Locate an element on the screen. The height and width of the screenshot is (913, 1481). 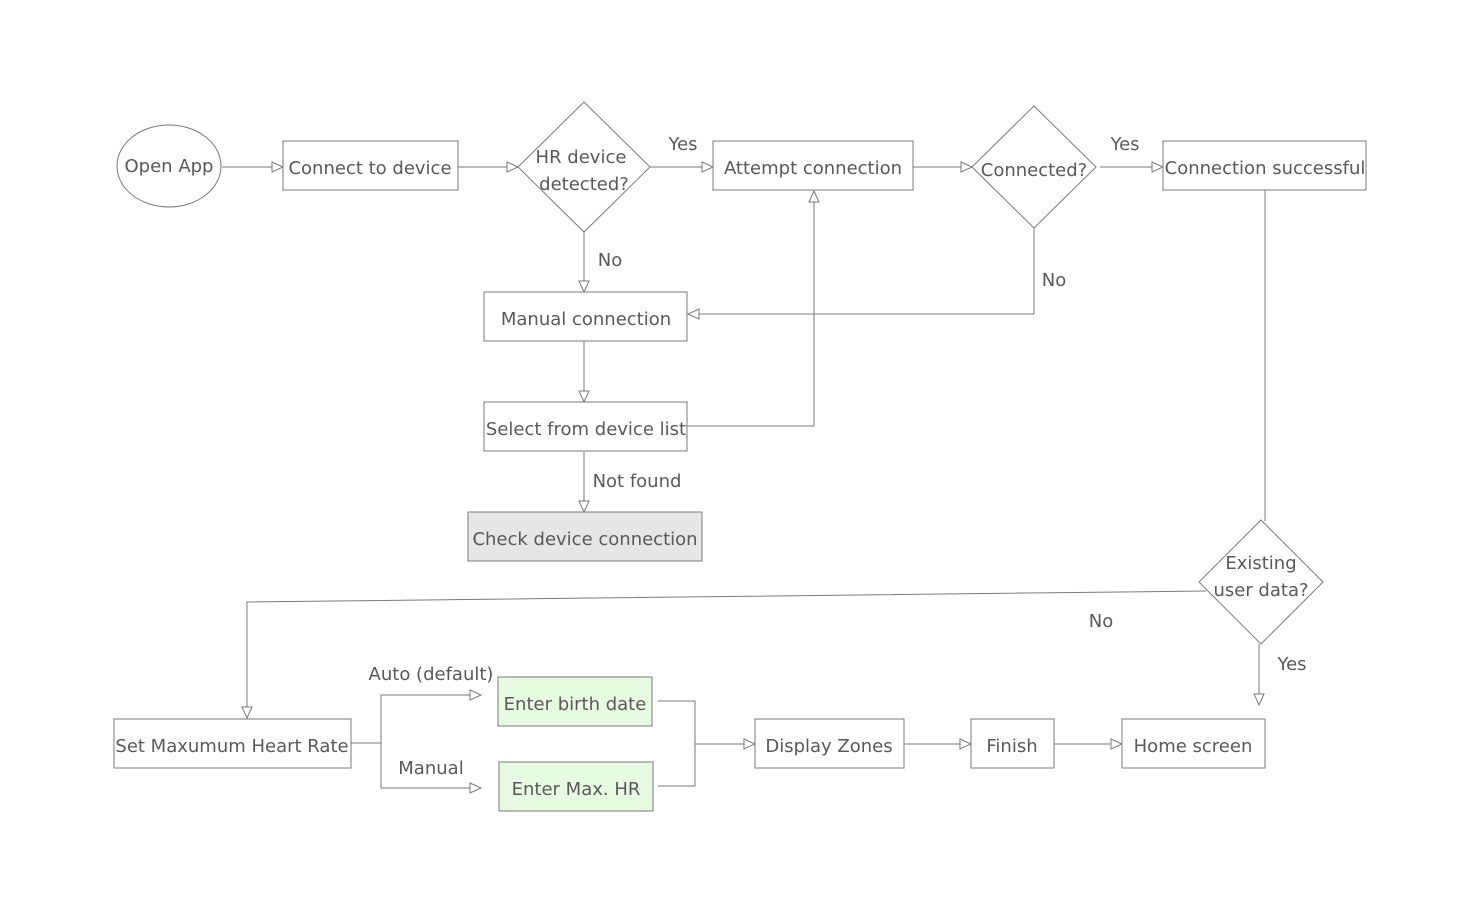
label-auto: Auto (default) is located at coordinates (431, 674).